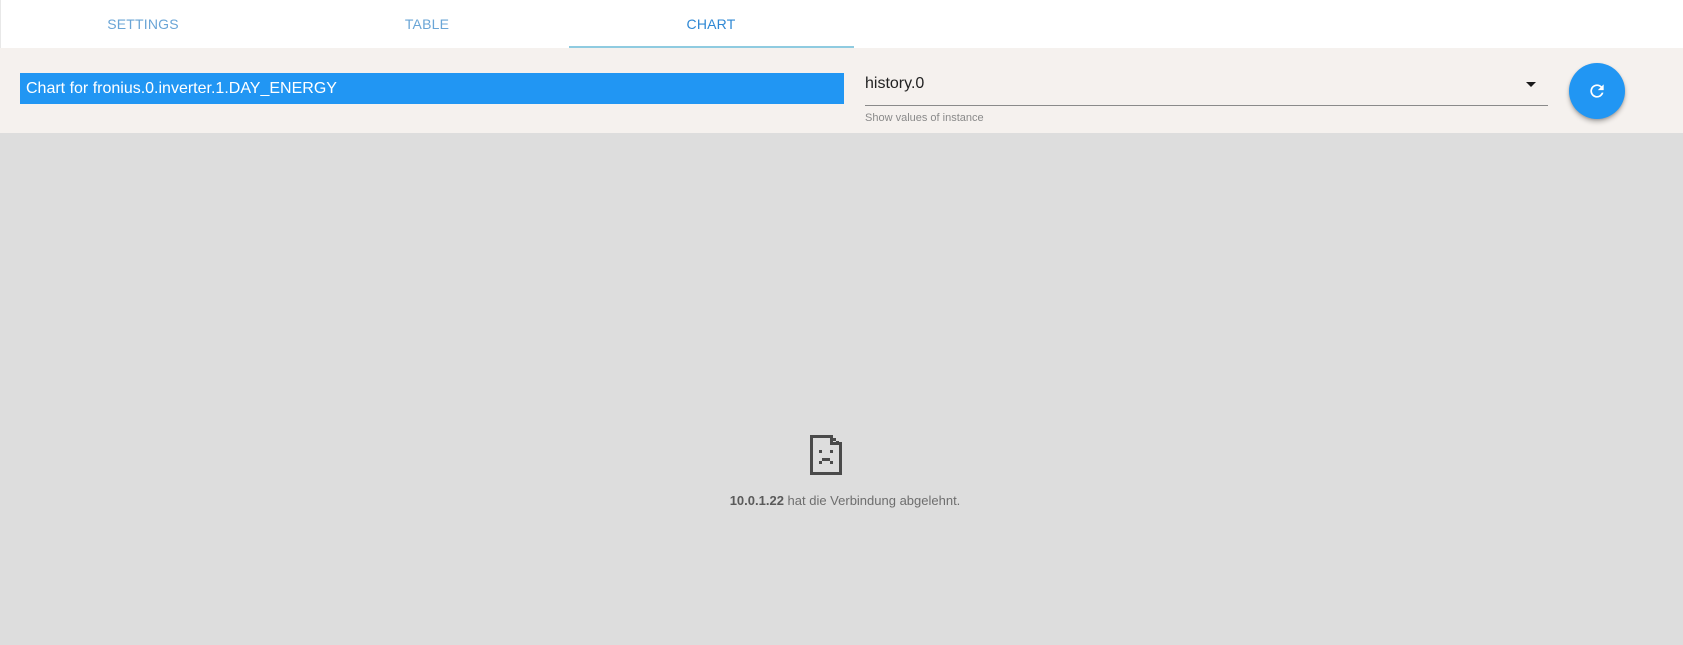 This screenshot has width=1683, height=645. I want to click on dropdown-arrow-icon, so click(1531, 84).